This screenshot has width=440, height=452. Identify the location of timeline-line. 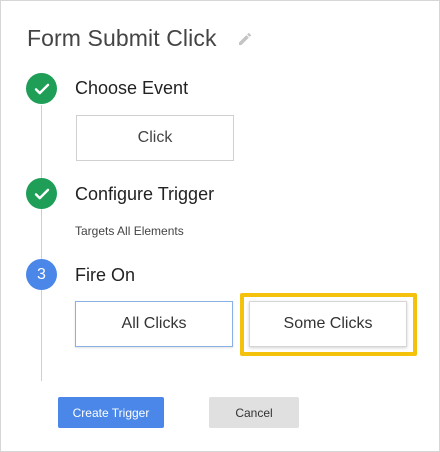
(41, 243).